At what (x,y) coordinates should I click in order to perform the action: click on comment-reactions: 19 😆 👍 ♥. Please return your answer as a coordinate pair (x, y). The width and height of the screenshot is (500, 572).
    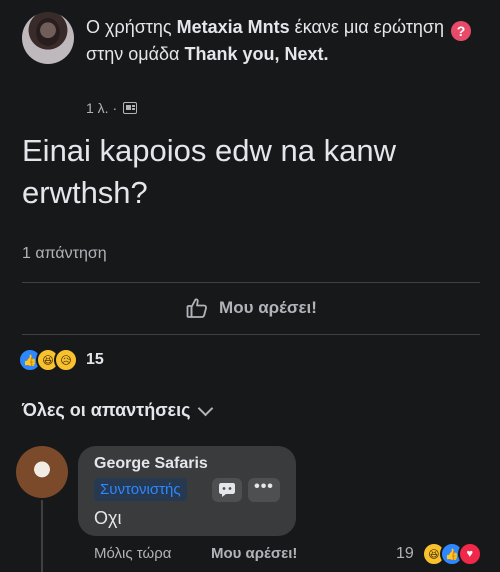
    Looking at the image, I should click on (439, 554).